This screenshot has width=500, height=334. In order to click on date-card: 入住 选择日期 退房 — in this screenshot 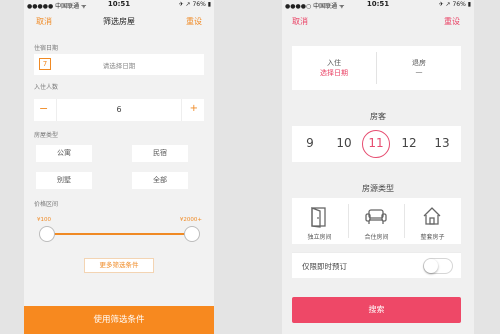, I will do `click(376, 68)`.